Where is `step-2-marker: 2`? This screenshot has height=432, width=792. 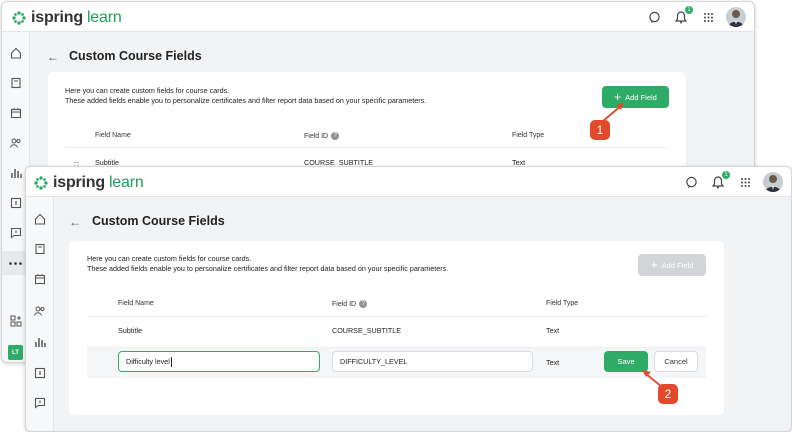 step-2-marker: 2 is located at coordinates (668, 394).